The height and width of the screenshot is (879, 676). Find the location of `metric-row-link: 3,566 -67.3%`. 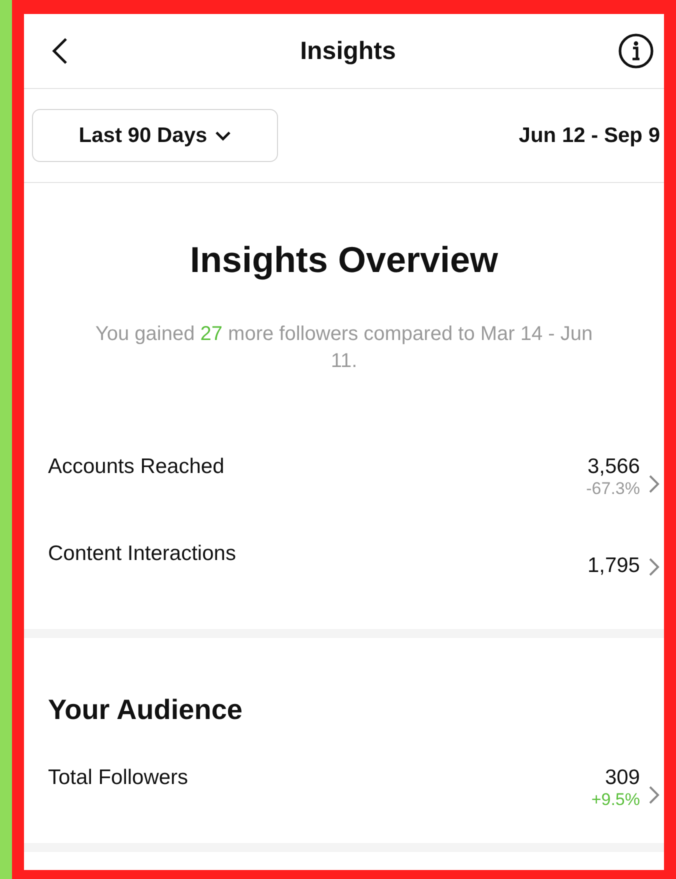

metric-row-link: 3,566 -67.3% is located at coordinates (623, 477).